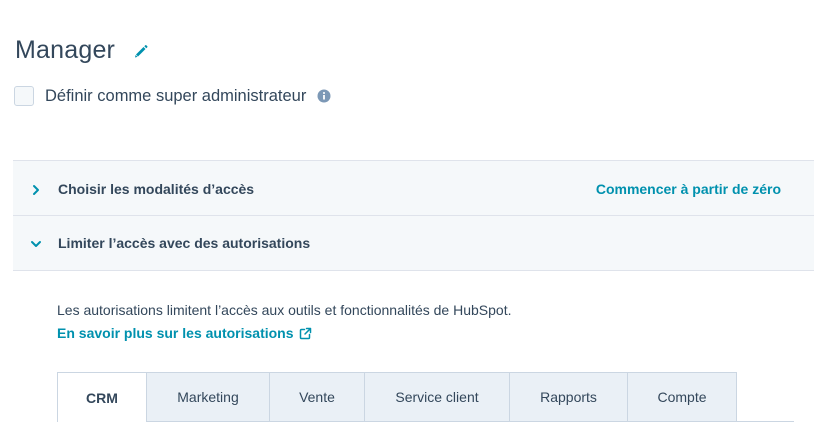 The height and width of the screenshot is (441, 830). Describe the element at coordinates (569, 397) in the screenshot. I see `tab-rapports: Rapports` at that location.